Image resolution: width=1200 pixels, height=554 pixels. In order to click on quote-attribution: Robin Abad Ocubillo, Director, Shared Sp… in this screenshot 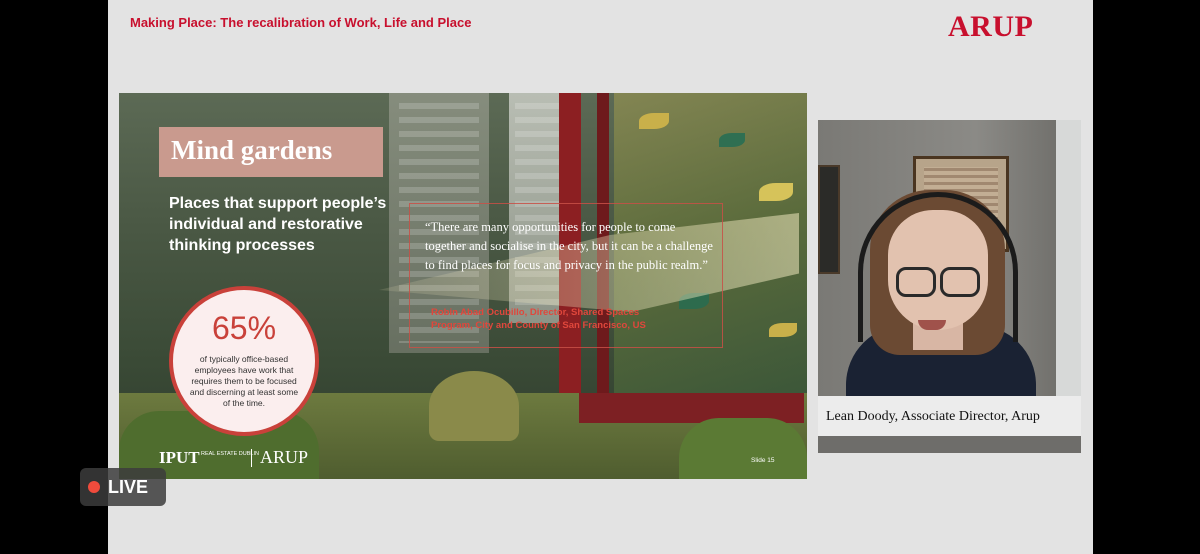, I will do `click(538, 319)`.